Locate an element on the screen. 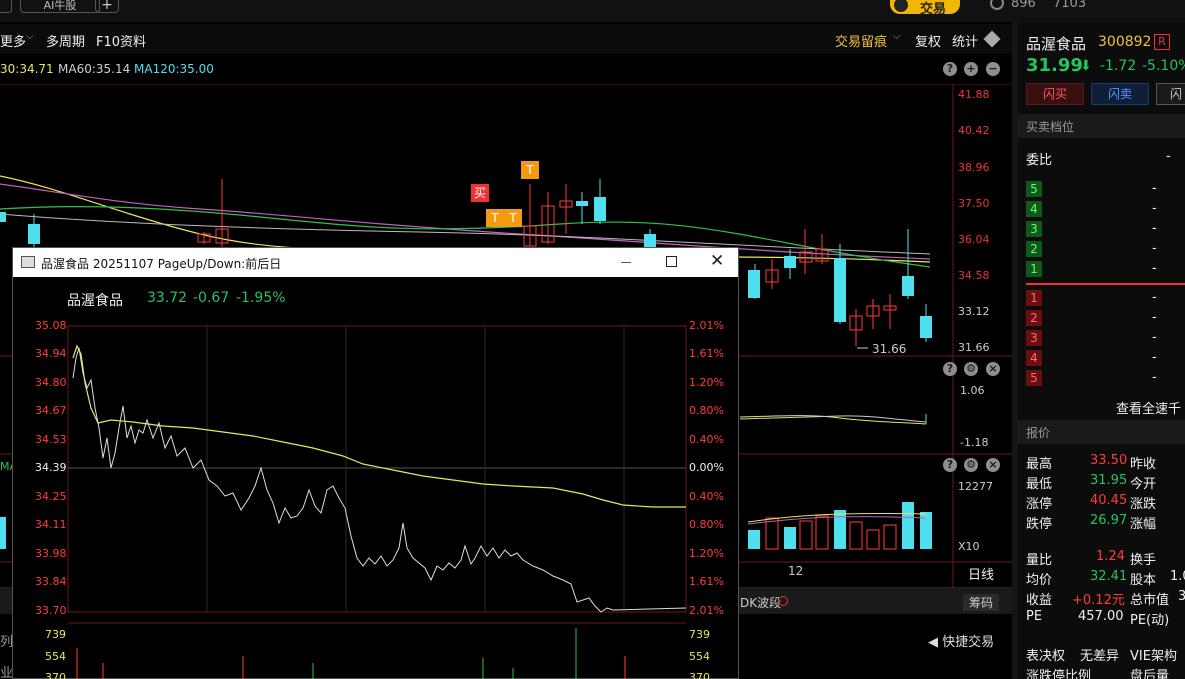 The height and width of the screenshot is (679, 1185). buy-level-badge: 5 is located at coordinates (1034, 378).